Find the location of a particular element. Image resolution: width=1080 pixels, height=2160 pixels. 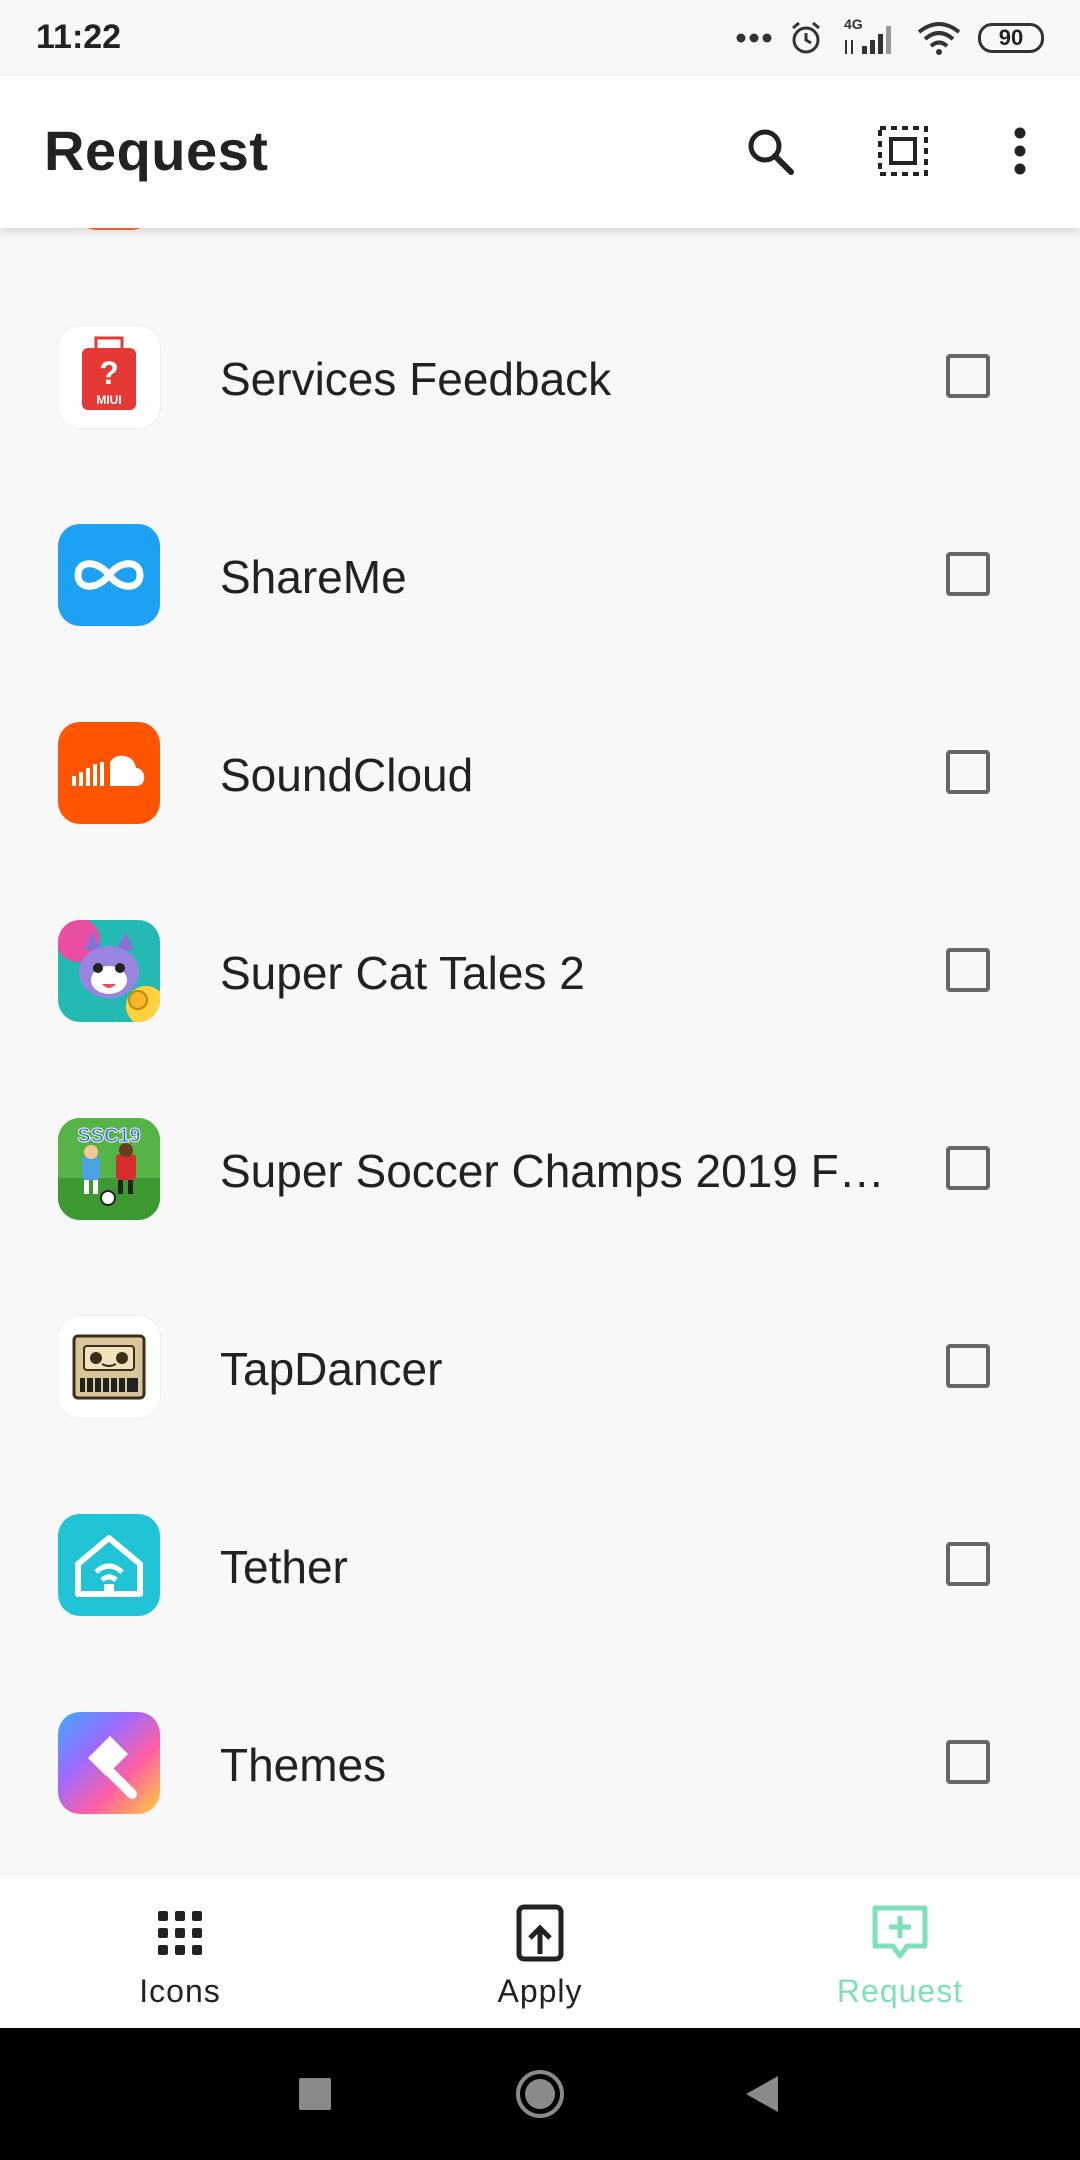

cell-signal-icon: 4G is located at coordinates (870, 37).